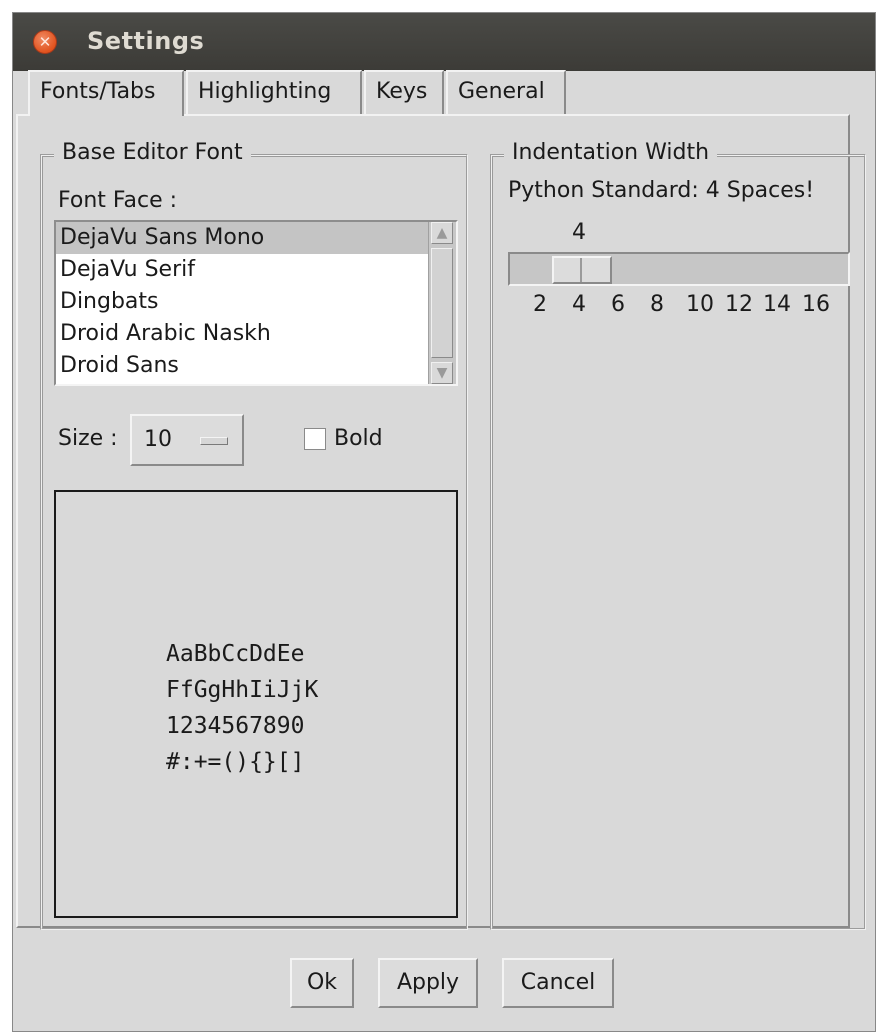 The image size is (884, 1032). What do you see at coordinates (816, 304) in the screenshot?
I see `slider-tick-label: 16` at bounding box center [816, 304].